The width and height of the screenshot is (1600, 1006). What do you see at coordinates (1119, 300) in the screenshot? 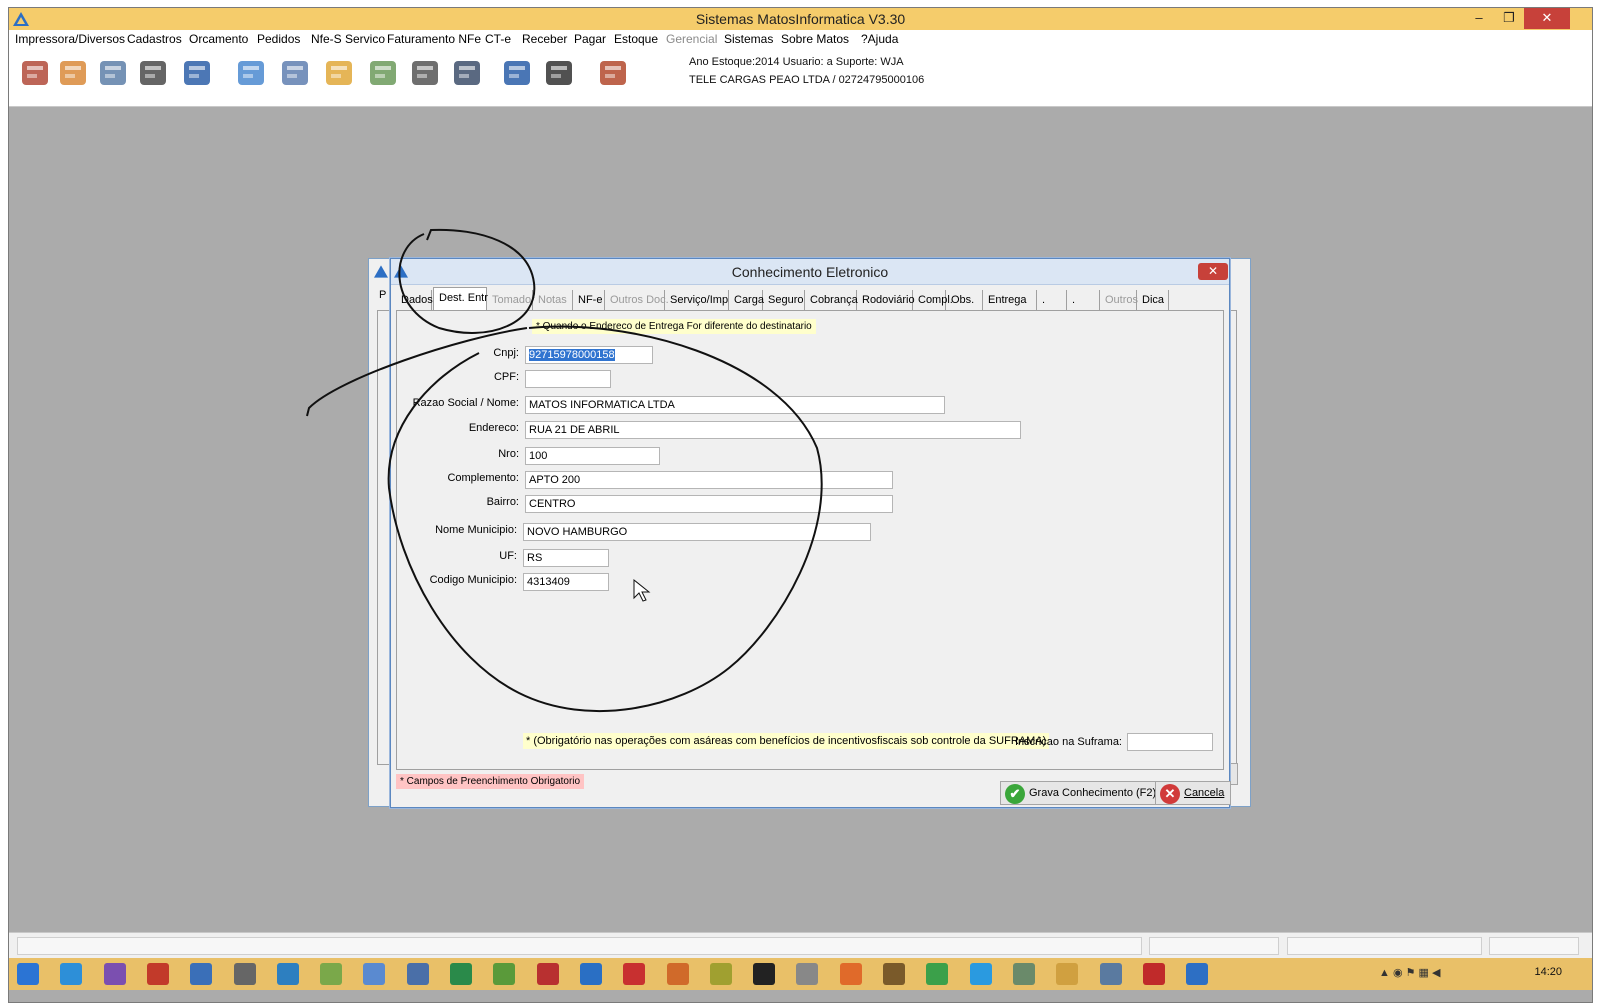
I see `tab-outros: Outros` at bounding box center [1119, 300].